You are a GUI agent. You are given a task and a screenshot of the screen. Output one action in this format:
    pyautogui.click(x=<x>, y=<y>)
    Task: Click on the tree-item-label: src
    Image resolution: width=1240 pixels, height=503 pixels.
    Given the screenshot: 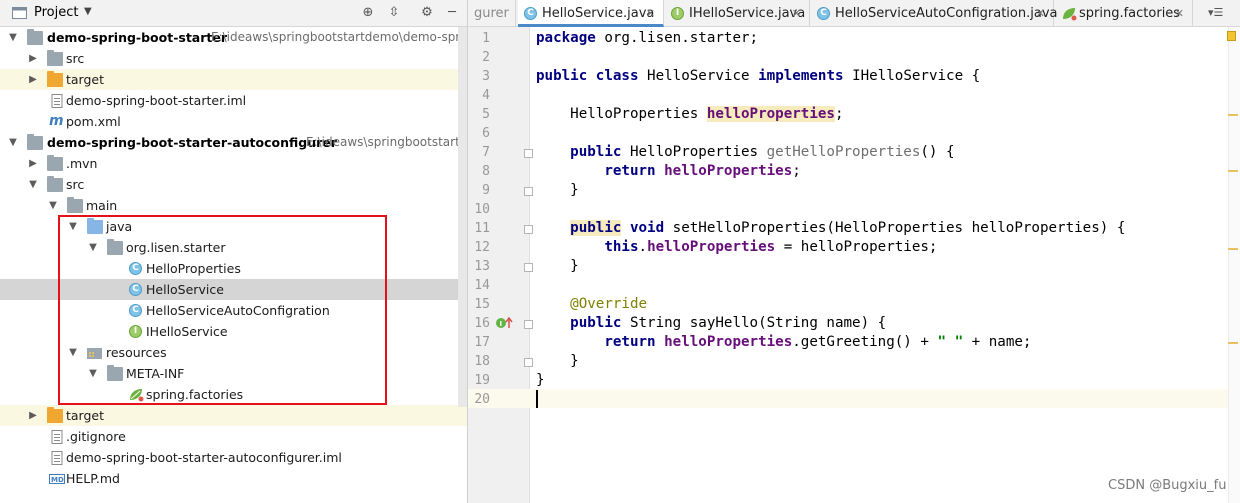 What is the action you would take?
    pyautogui.click(x=75, y=184)
    